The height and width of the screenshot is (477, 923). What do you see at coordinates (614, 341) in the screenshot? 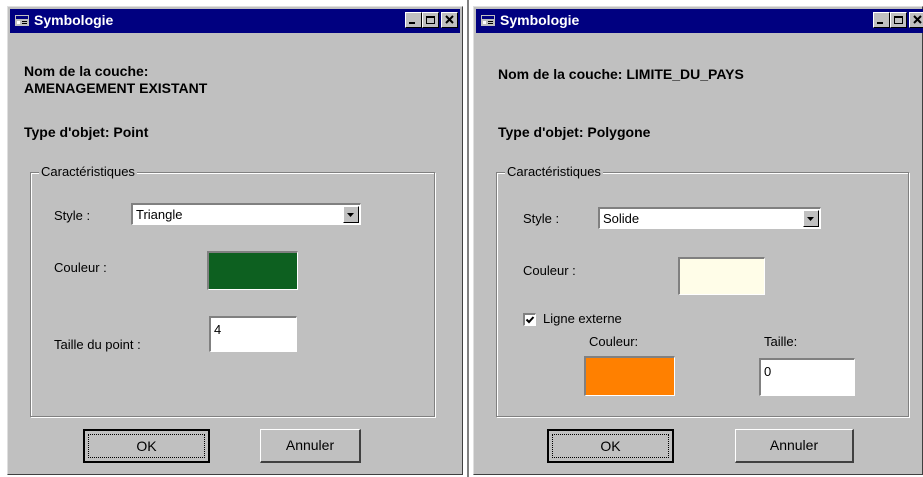
I see `outline-color-label: Couleur:` at bounding box center [614, 341].